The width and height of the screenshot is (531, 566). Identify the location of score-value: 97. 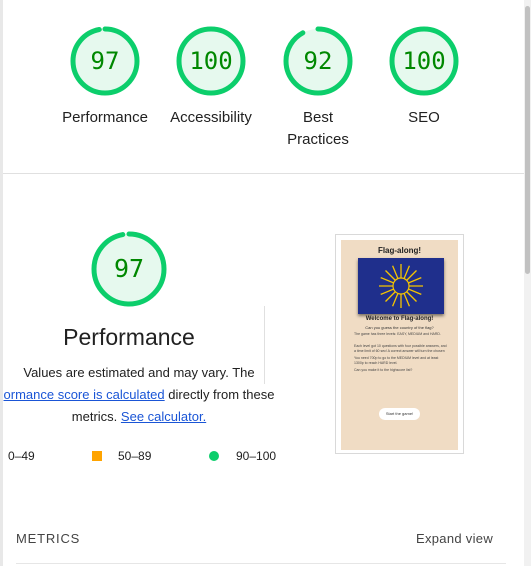
(105, 61).